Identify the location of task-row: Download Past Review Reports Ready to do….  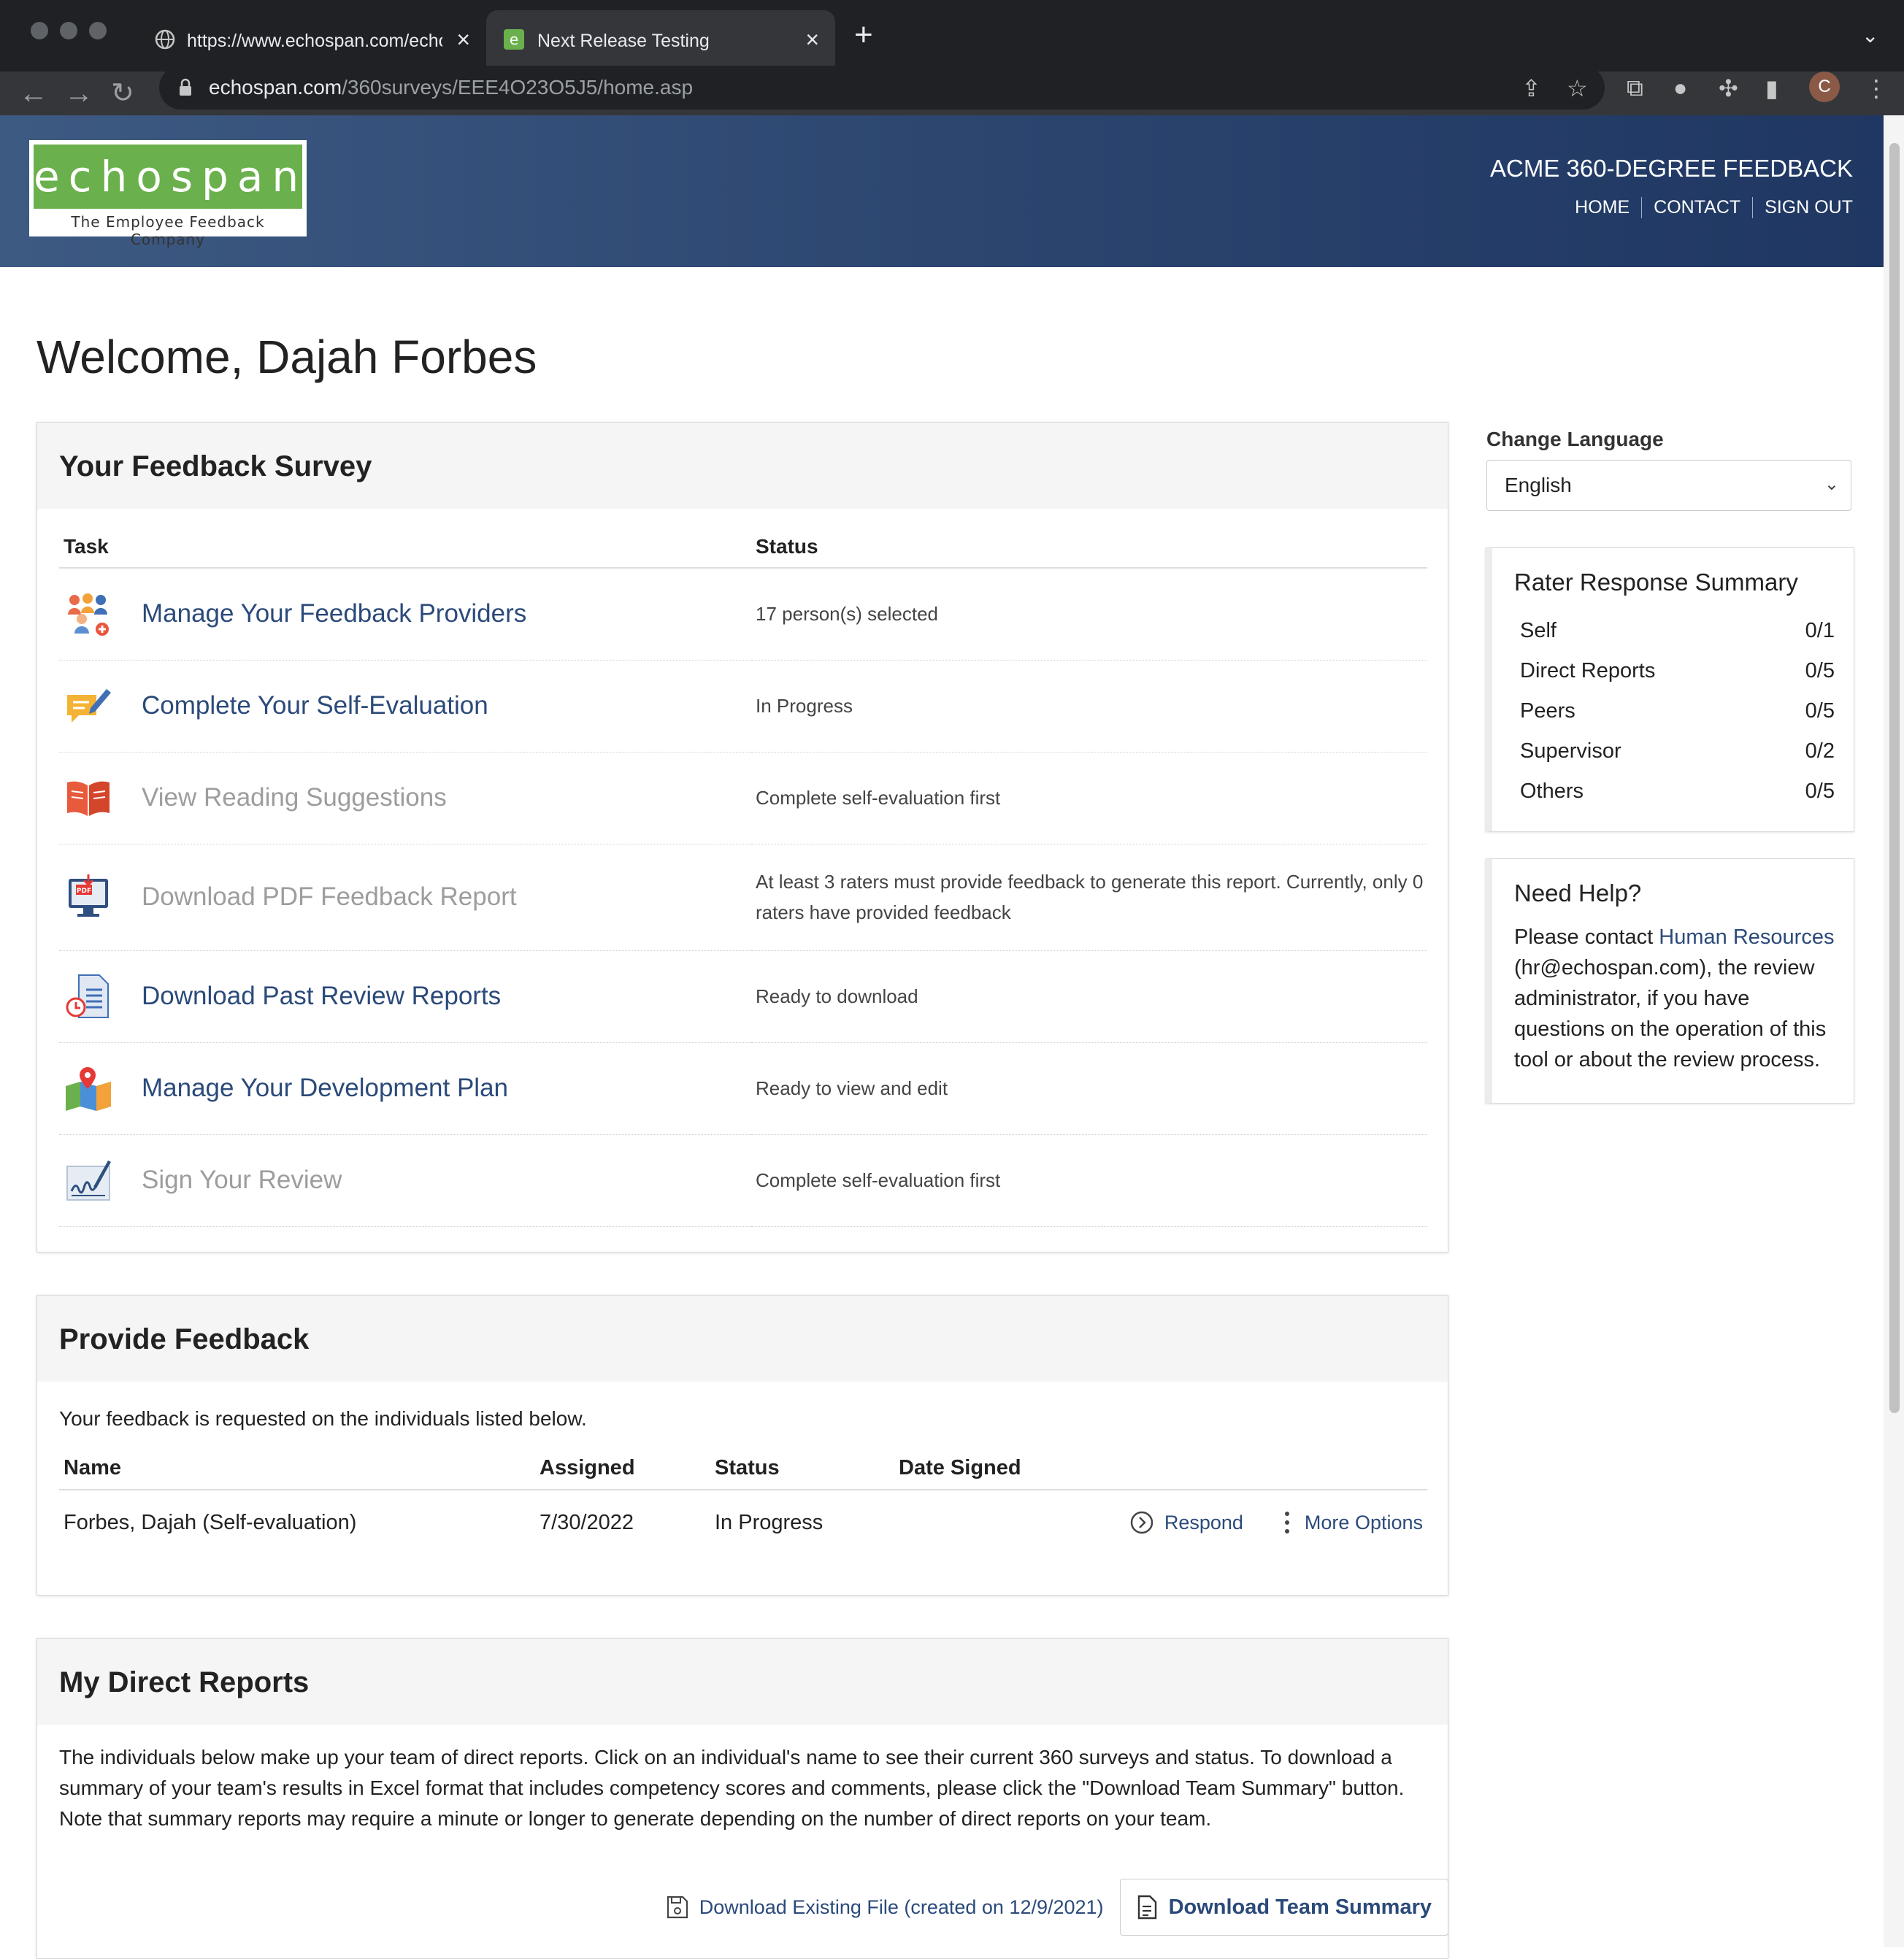
(743, 997).